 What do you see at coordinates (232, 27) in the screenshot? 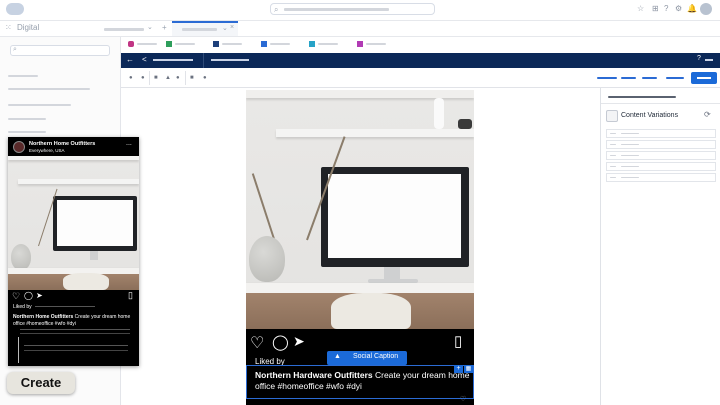
I see `close-icon: ×` at bounding box center [232, 27].